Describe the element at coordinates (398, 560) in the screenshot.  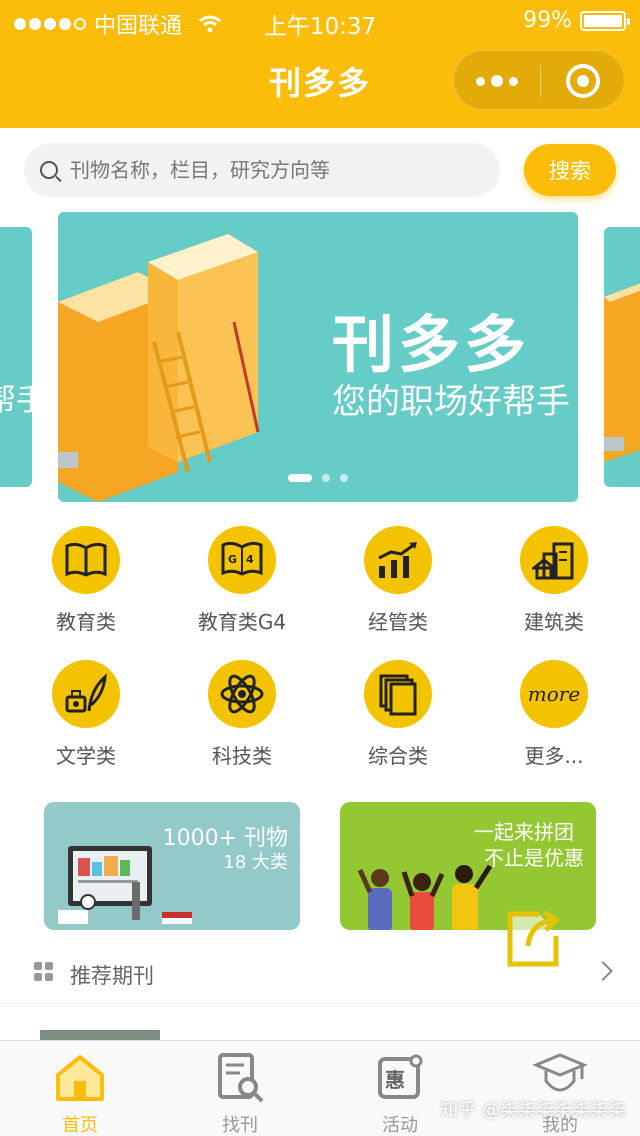
I see `chart-icon` at that location.